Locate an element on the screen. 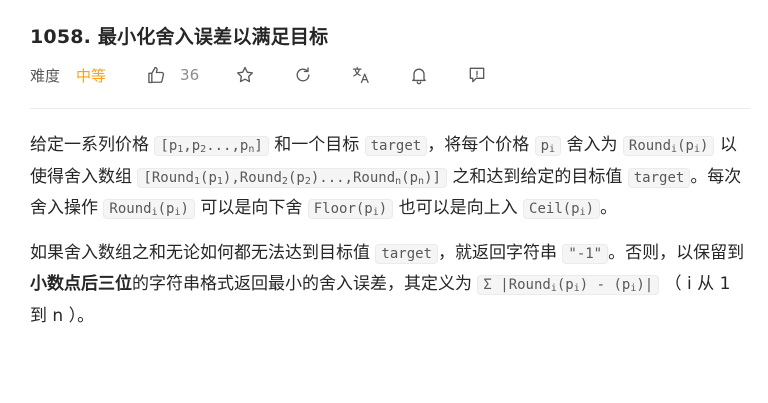  like-count: 36 is located at coordinates (190, 75).